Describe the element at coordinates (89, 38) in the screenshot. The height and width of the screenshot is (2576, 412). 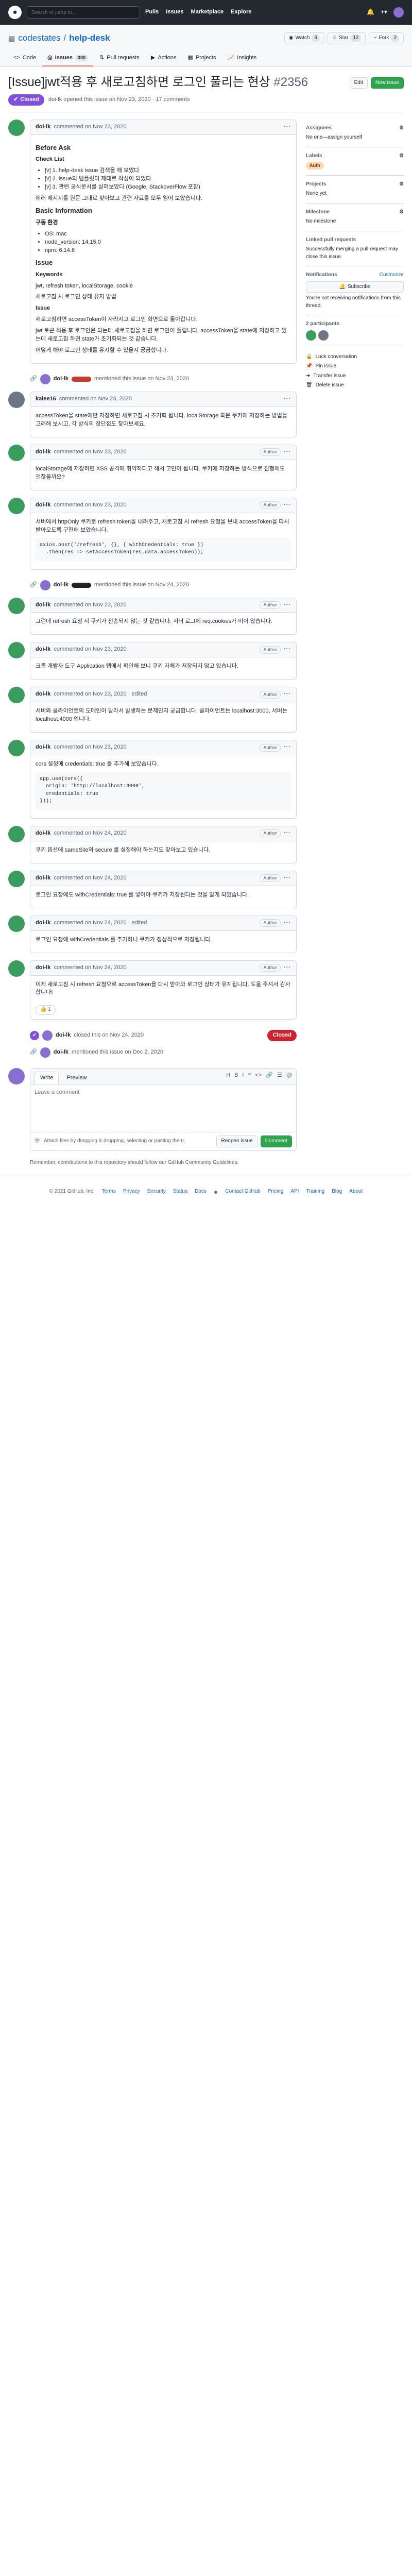
I see `repo-name-link: help-desk` at that location.